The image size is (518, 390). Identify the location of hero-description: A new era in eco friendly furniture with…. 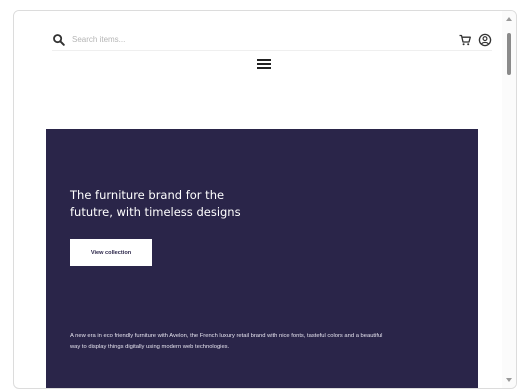
(226, 341).